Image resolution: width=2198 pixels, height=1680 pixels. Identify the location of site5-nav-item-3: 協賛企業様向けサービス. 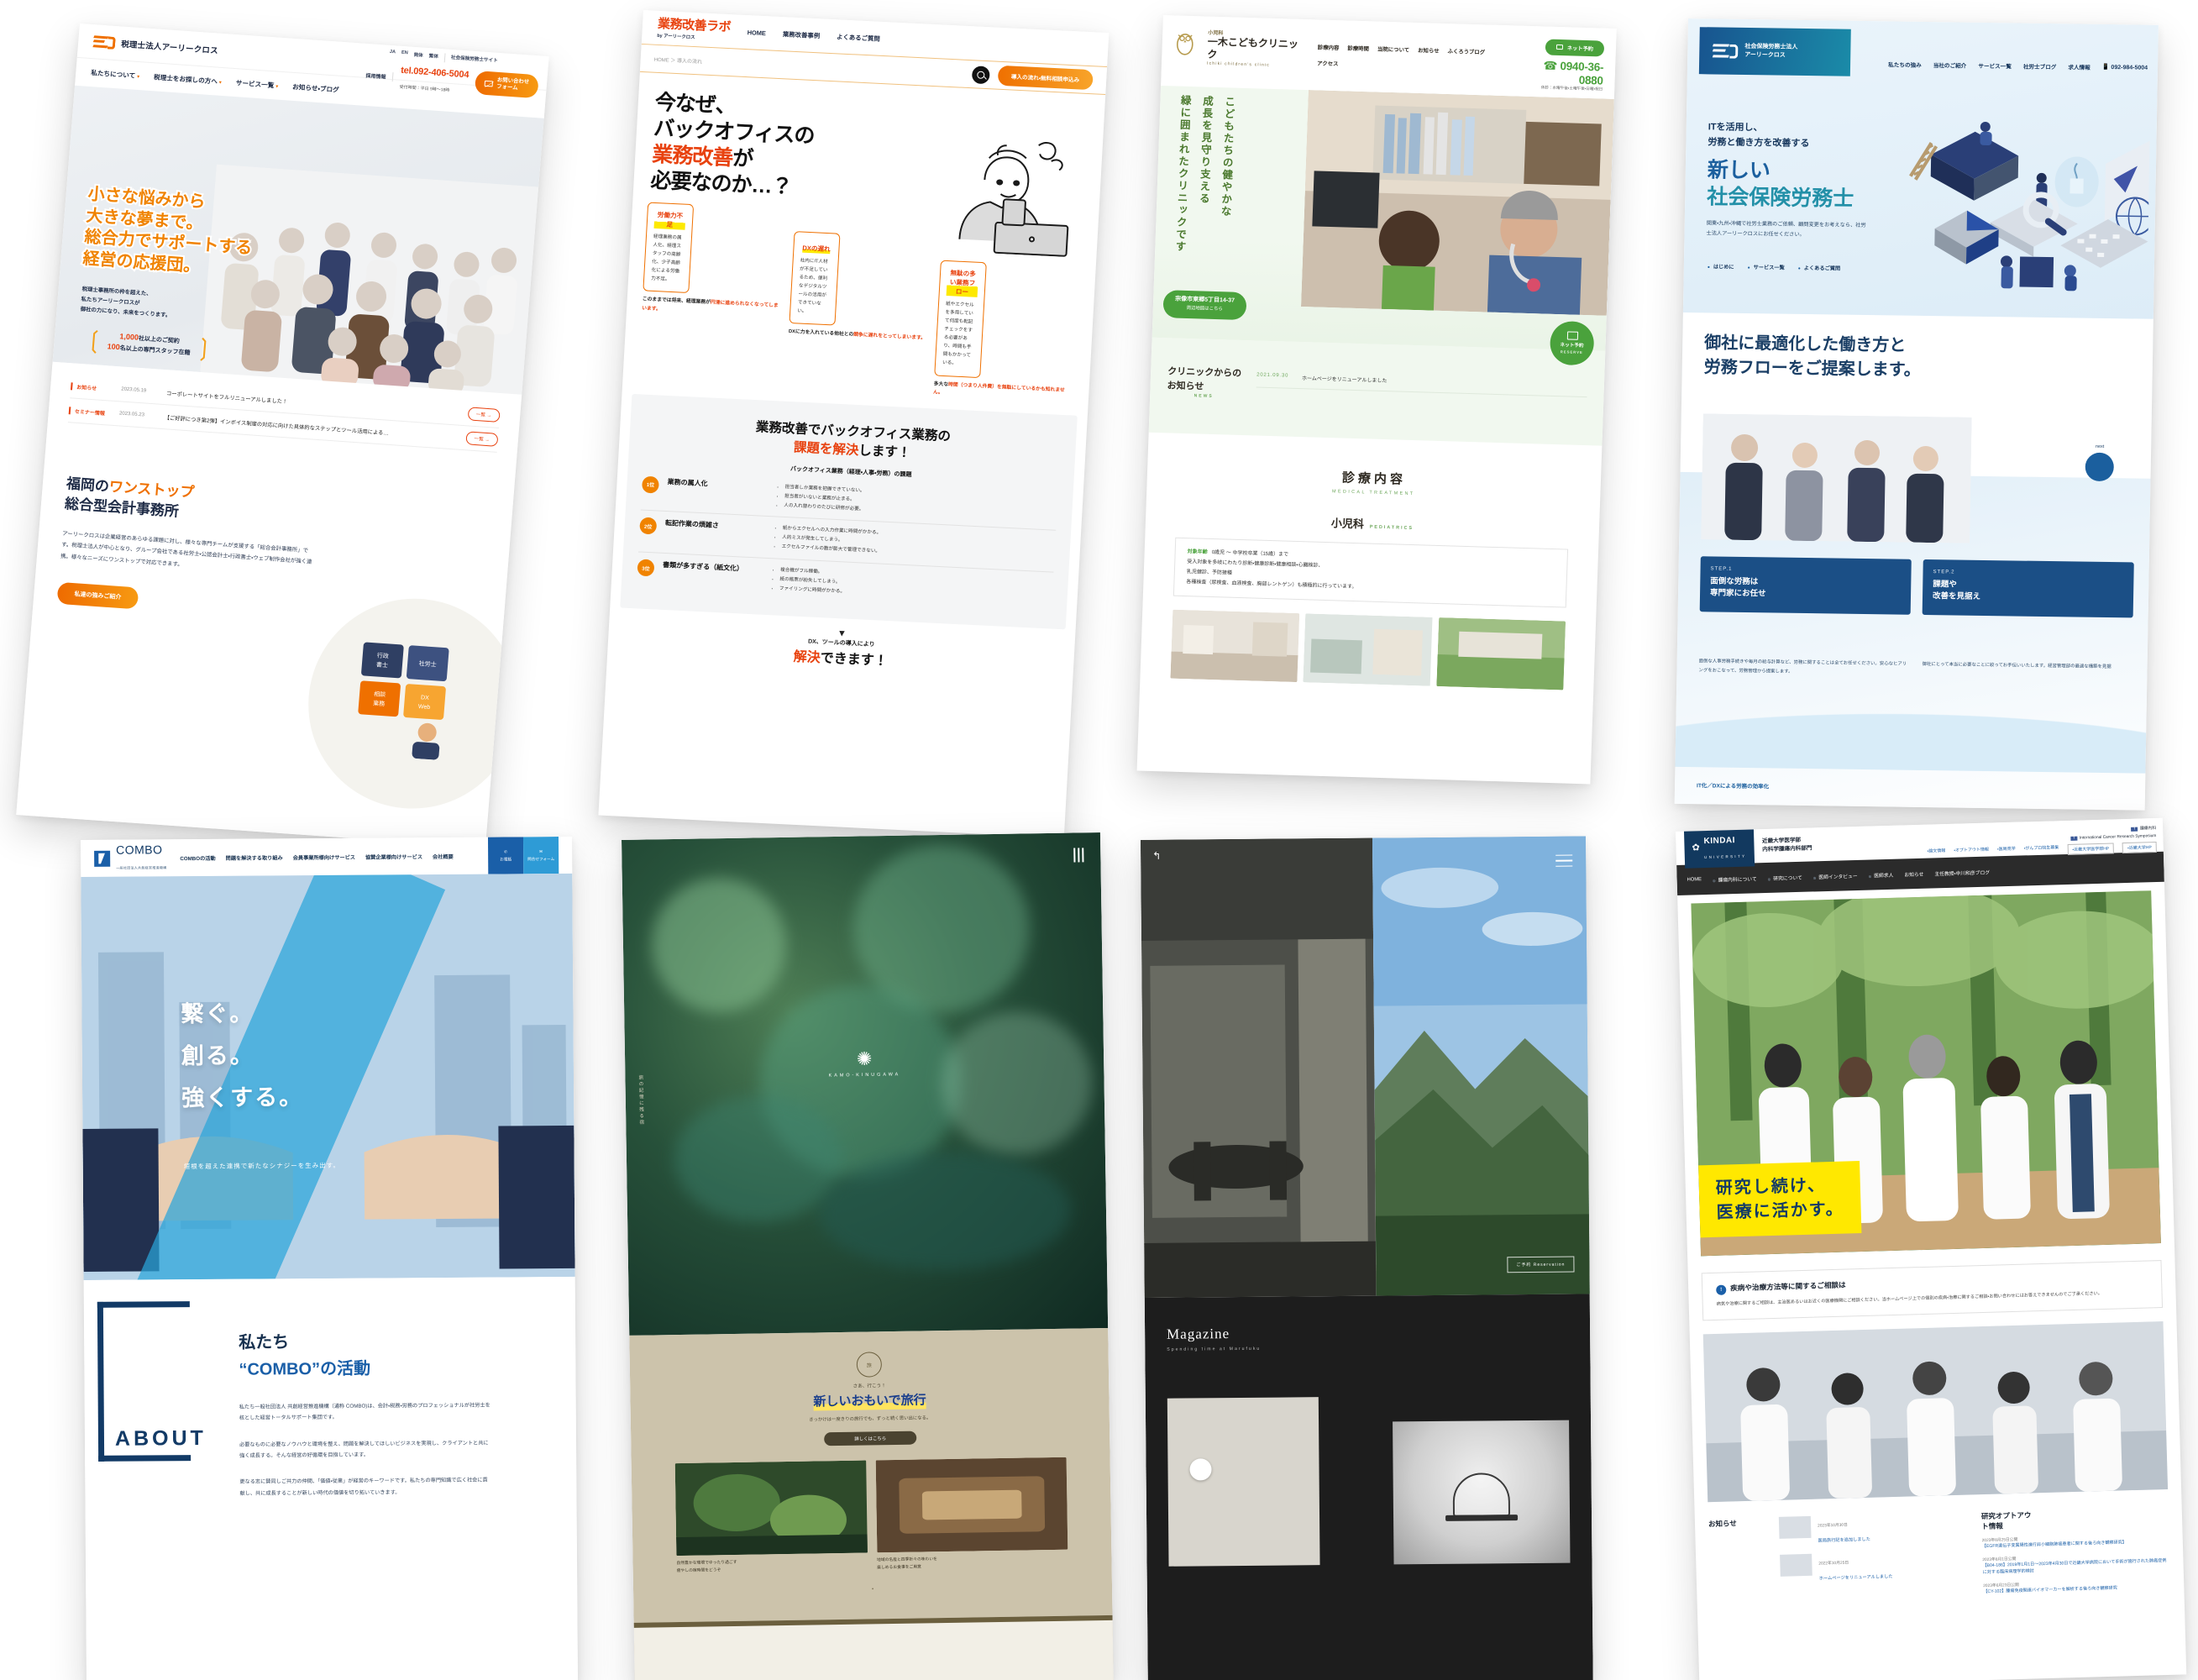
(393, 856).